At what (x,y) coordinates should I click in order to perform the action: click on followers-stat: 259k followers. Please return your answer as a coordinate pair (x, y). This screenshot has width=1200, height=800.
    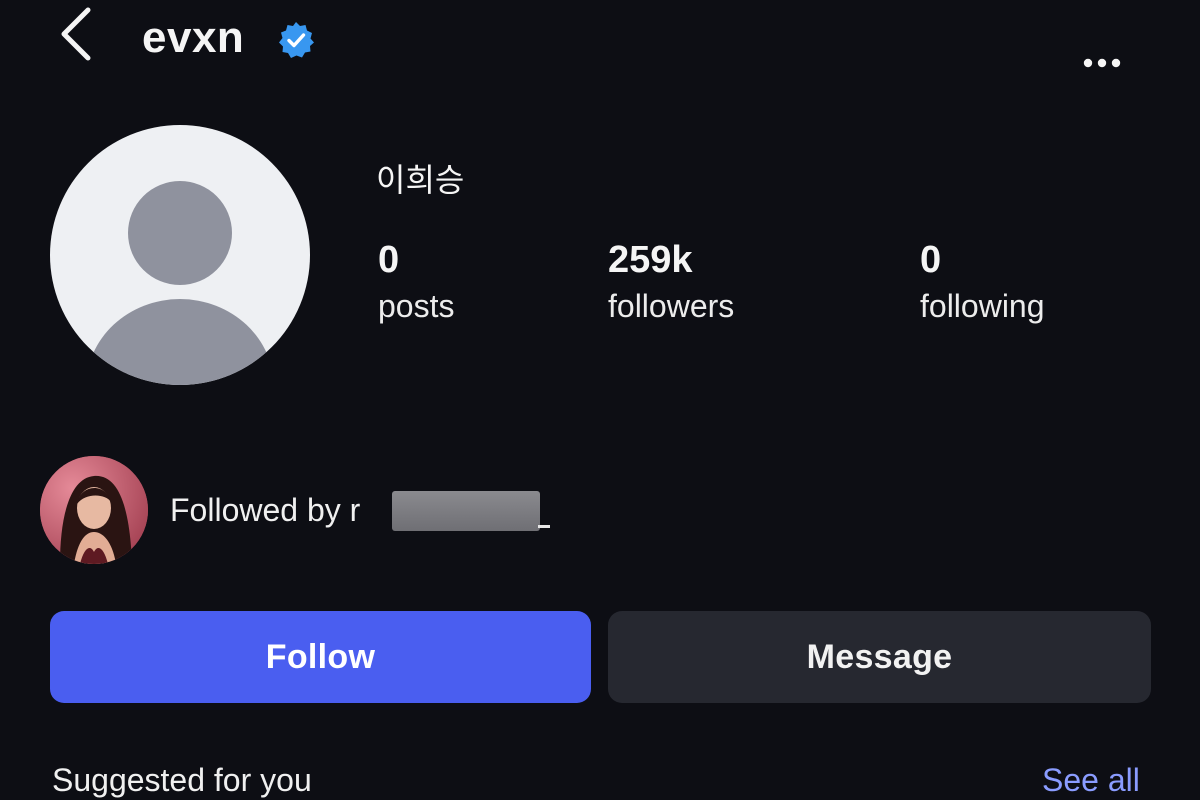
    Looking at the image, I should click on (671, 282).